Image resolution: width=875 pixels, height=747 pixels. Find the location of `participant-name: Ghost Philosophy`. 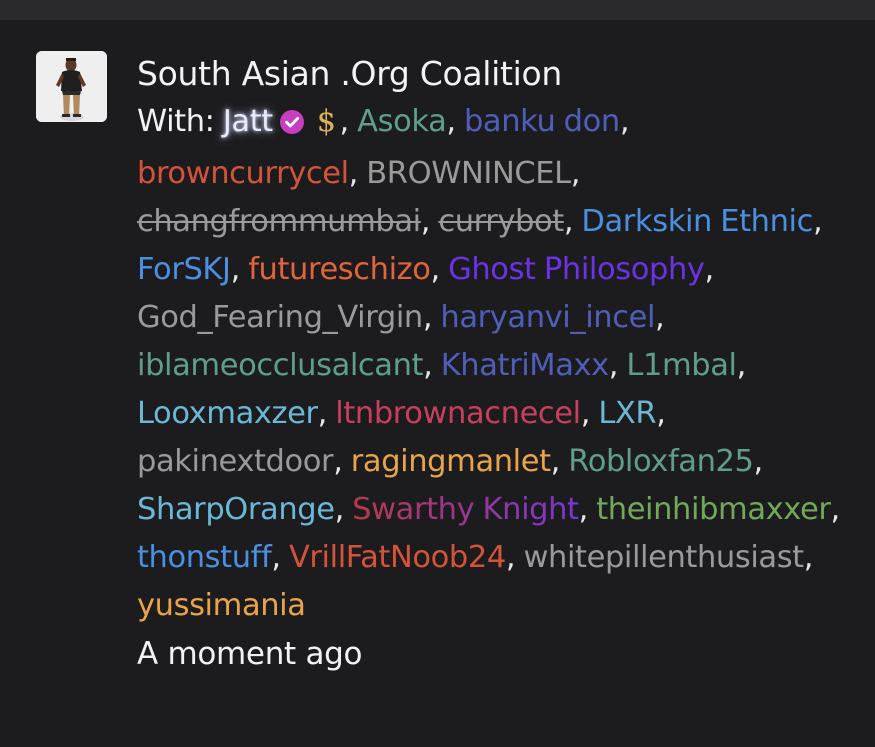

participant-name: Ghost Philosophy is located at coordinates (576, 269).